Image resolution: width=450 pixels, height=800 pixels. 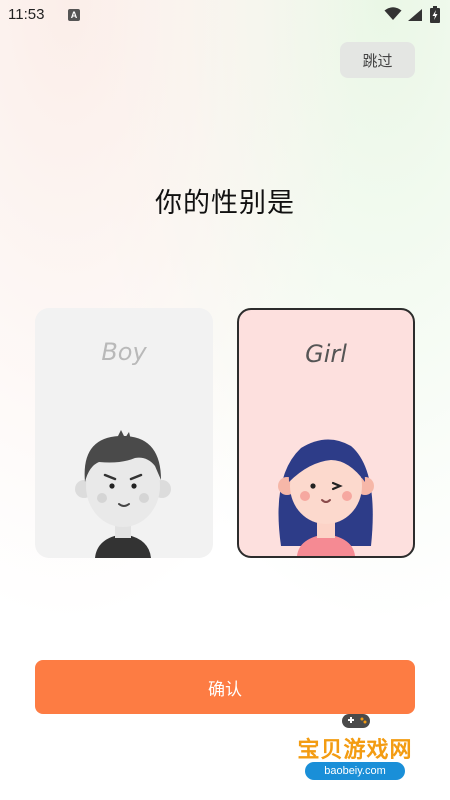 I want to click on status-bar: 11:53 A, so click(x=225, y=16).